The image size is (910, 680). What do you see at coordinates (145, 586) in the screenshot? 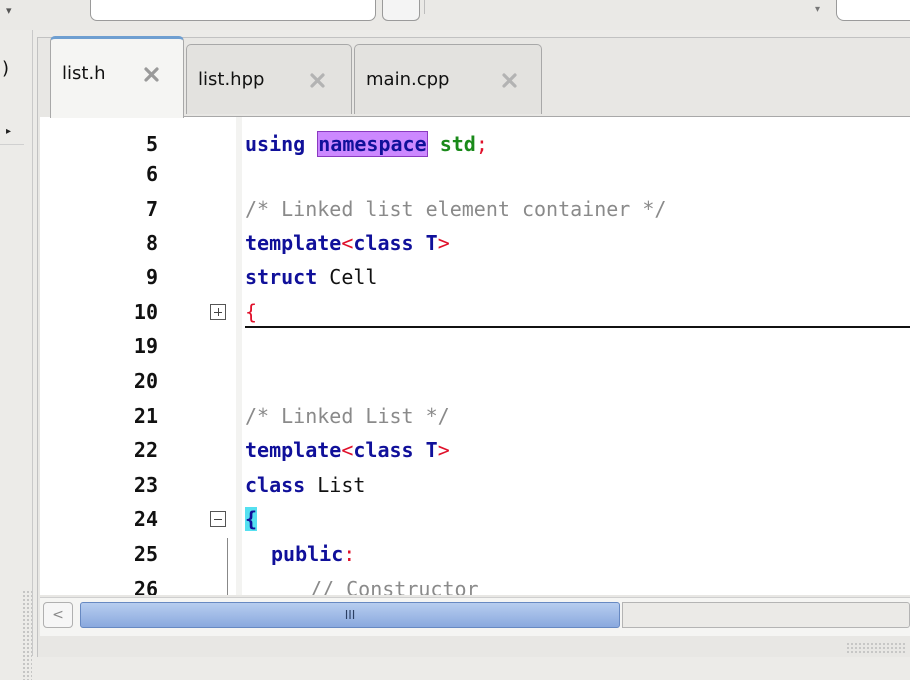
I see `line-number: 26` at bounding box center [145, 586].